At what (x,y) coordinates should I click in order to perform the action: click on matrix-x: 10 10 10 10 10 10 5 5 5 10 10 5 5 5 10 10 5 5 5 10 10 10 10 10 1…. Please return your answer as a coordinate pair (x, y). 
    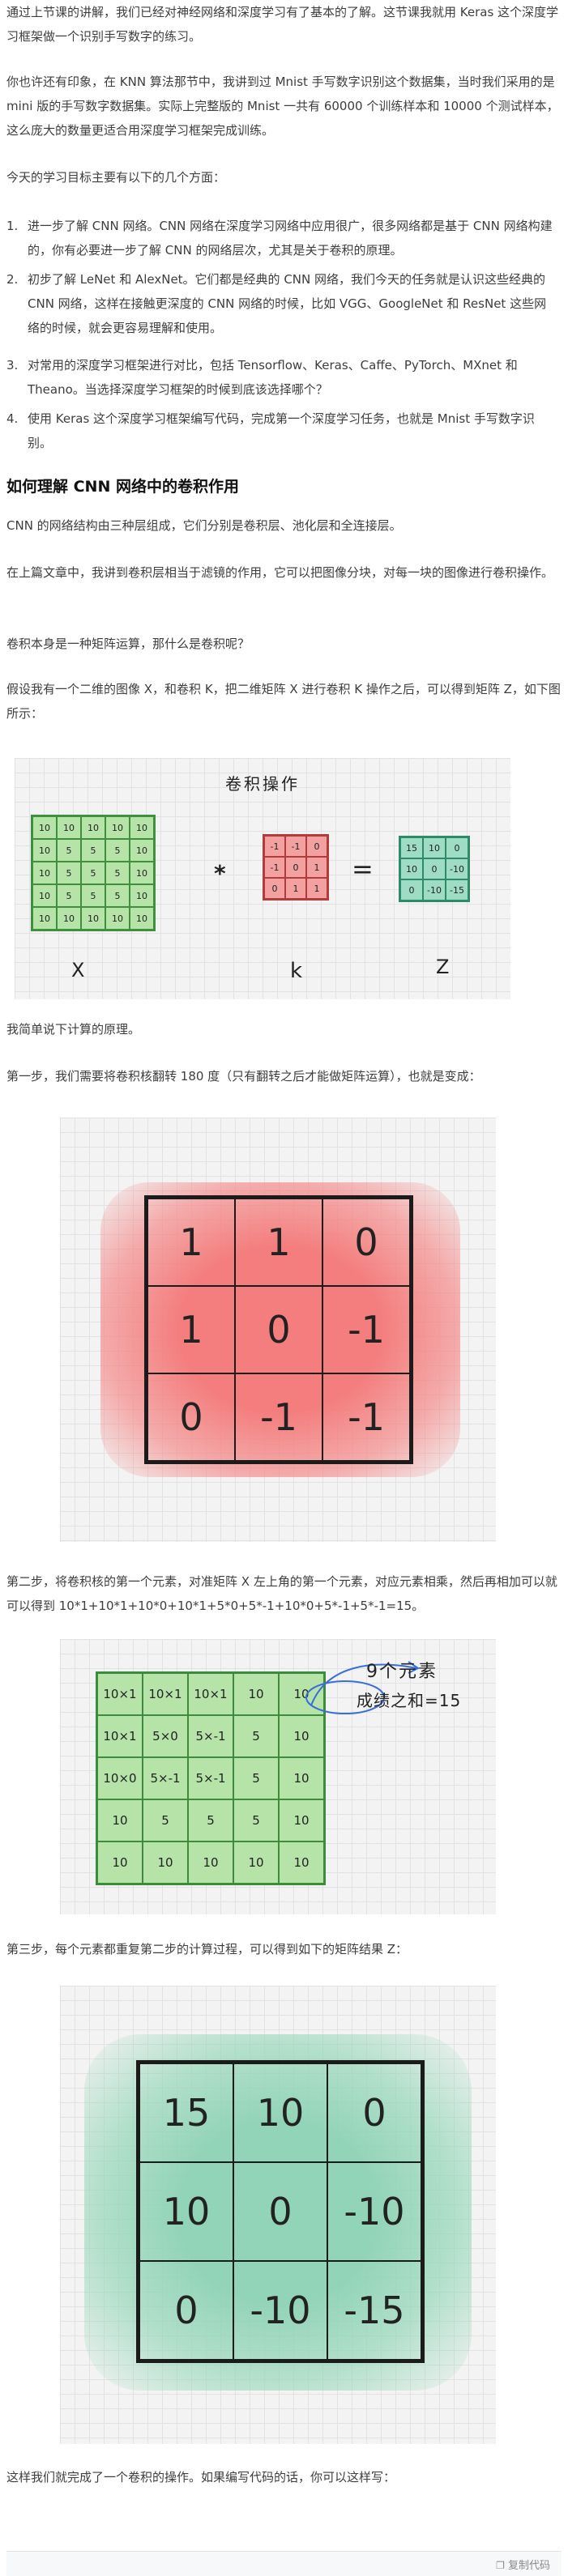
    Looking at the image, I should click on (93, 873).